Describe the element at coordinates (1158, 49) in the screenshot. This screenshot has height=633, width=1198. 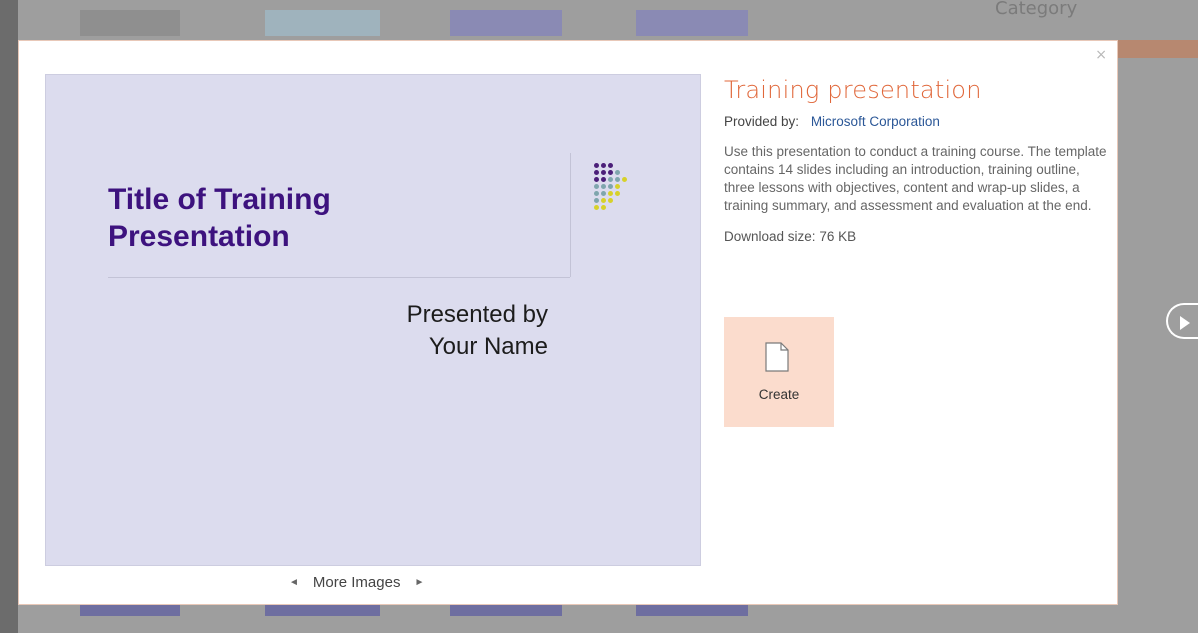
I see `background-accent-bar` at that location.